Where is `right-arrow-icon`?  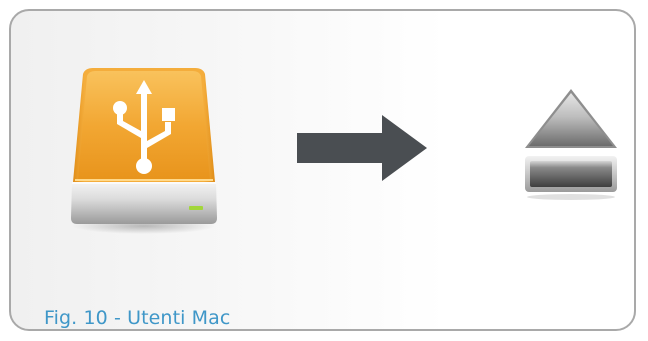 right-arrow-icon is located at coordinates (362, 148).